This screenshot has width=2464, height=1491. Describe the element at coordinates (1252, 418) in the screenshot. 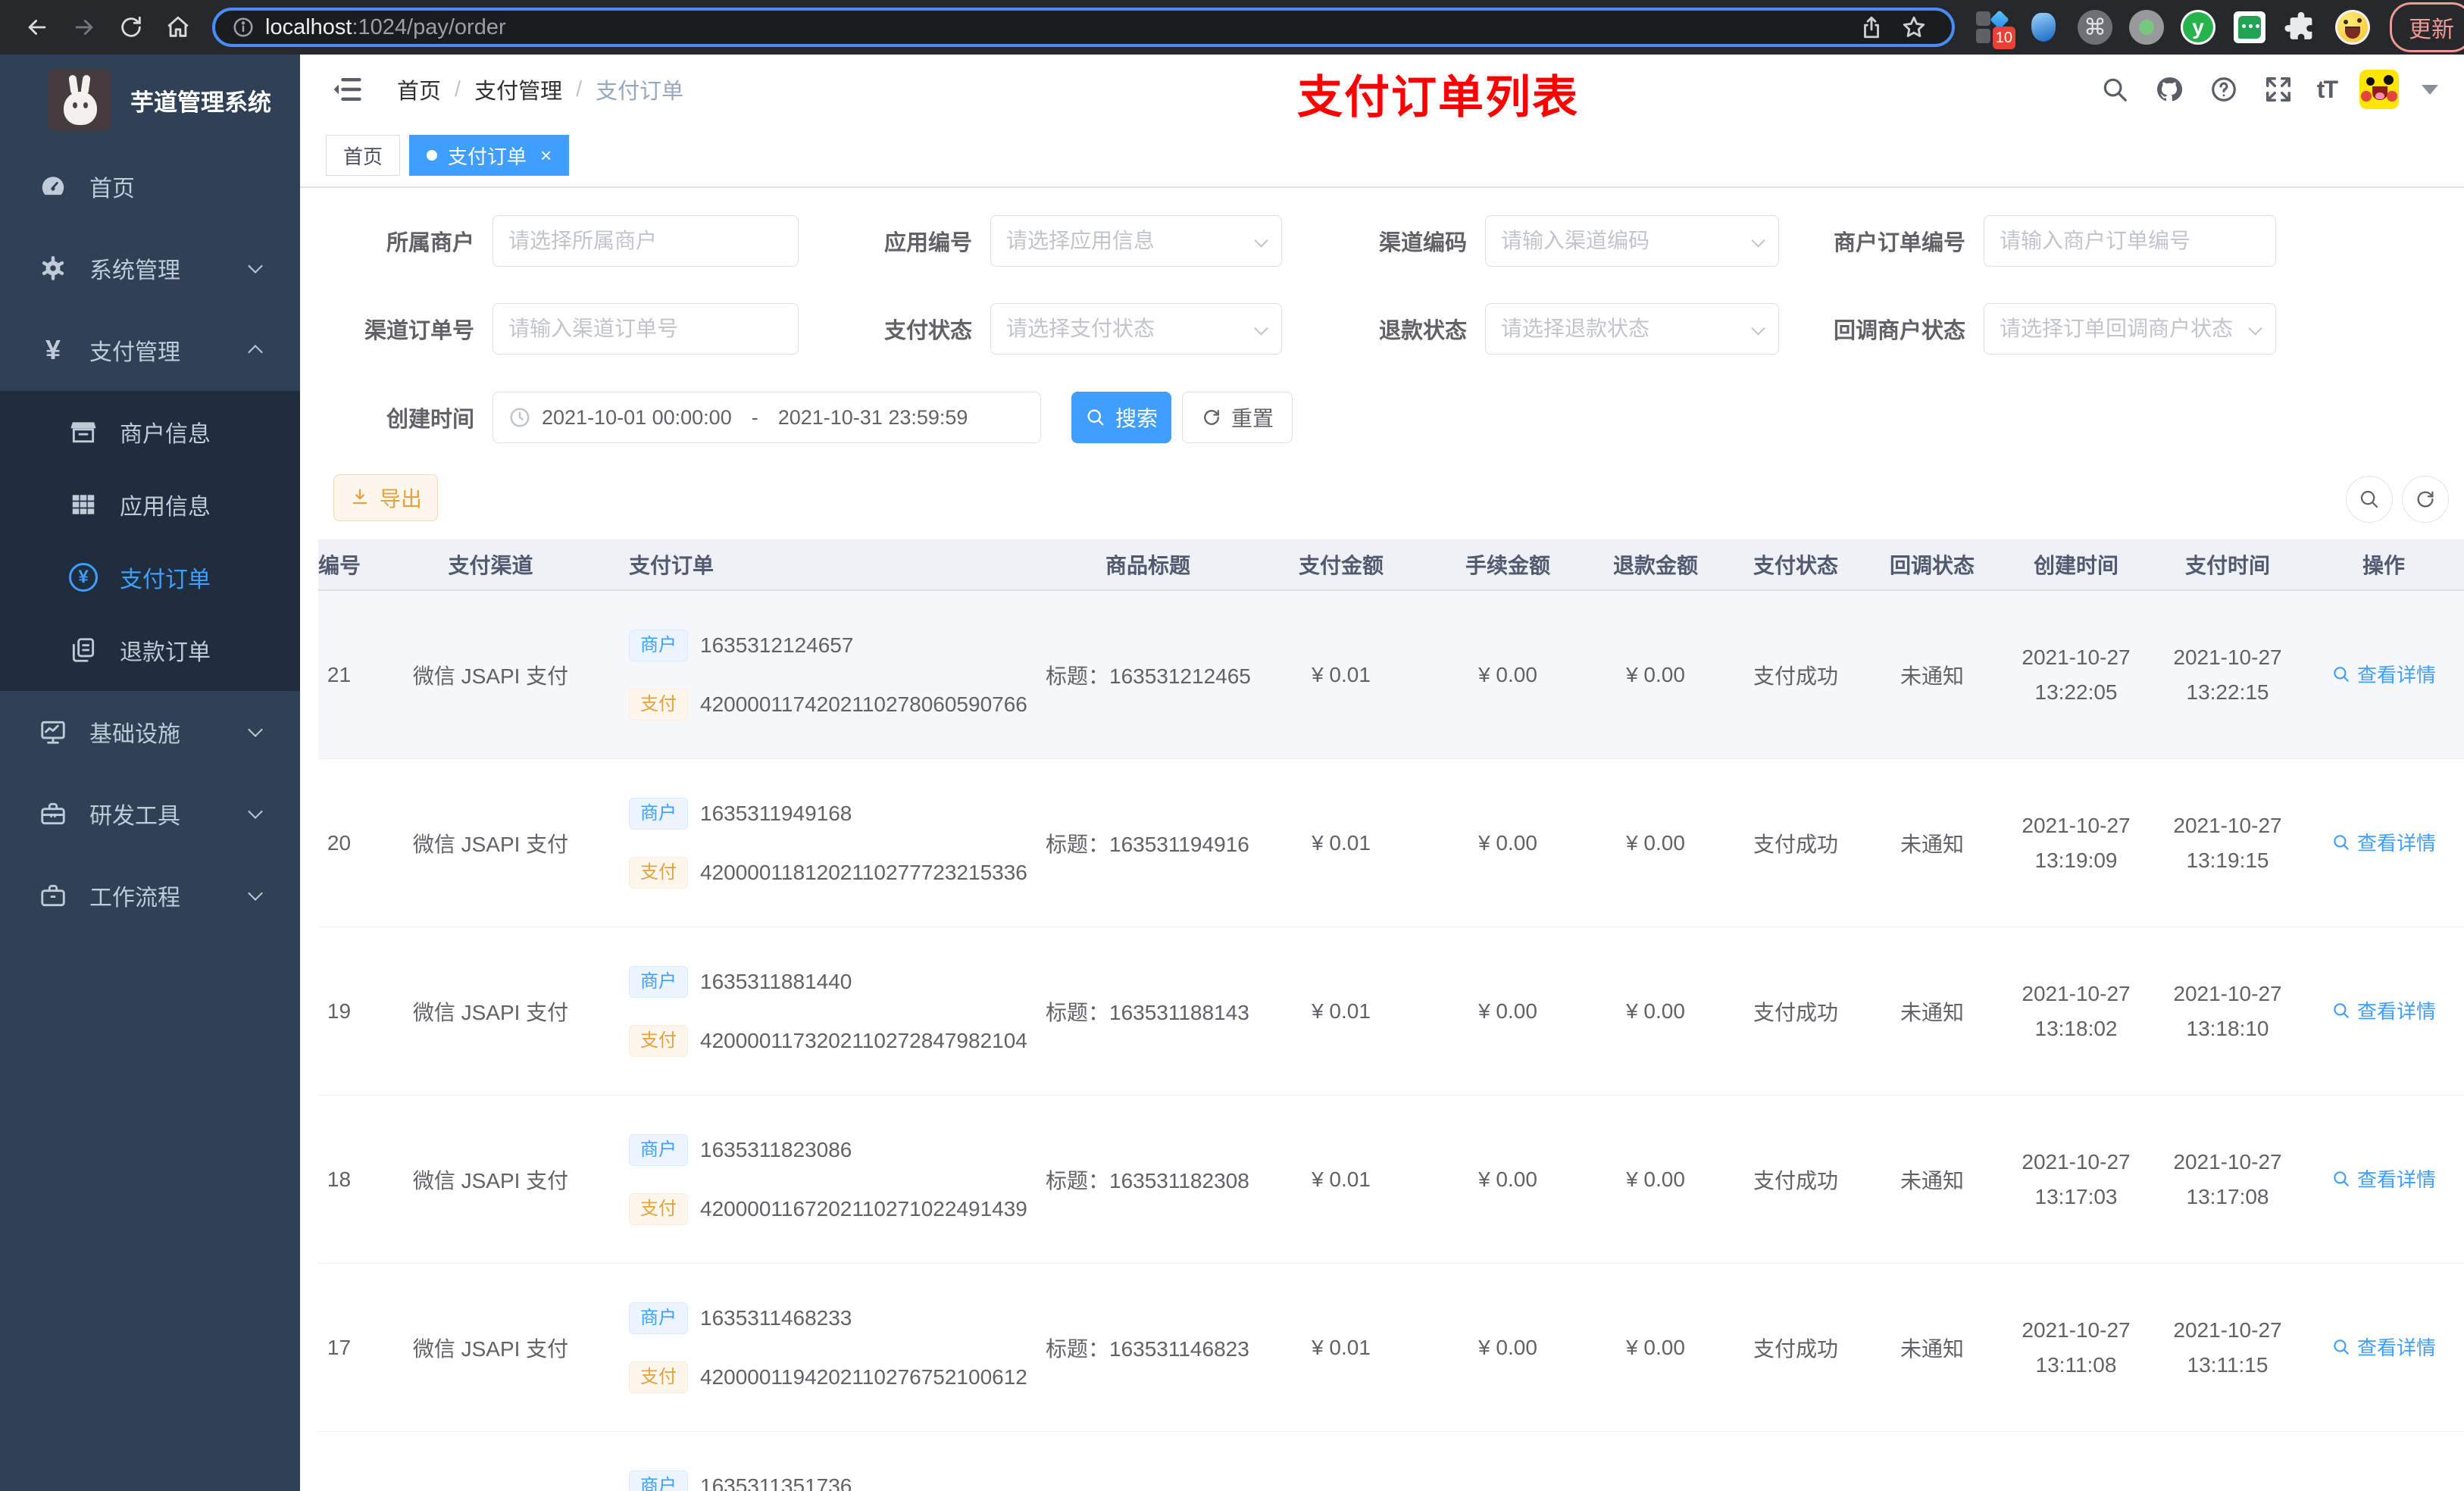

I see `reset-button-label: 重置` at that location.